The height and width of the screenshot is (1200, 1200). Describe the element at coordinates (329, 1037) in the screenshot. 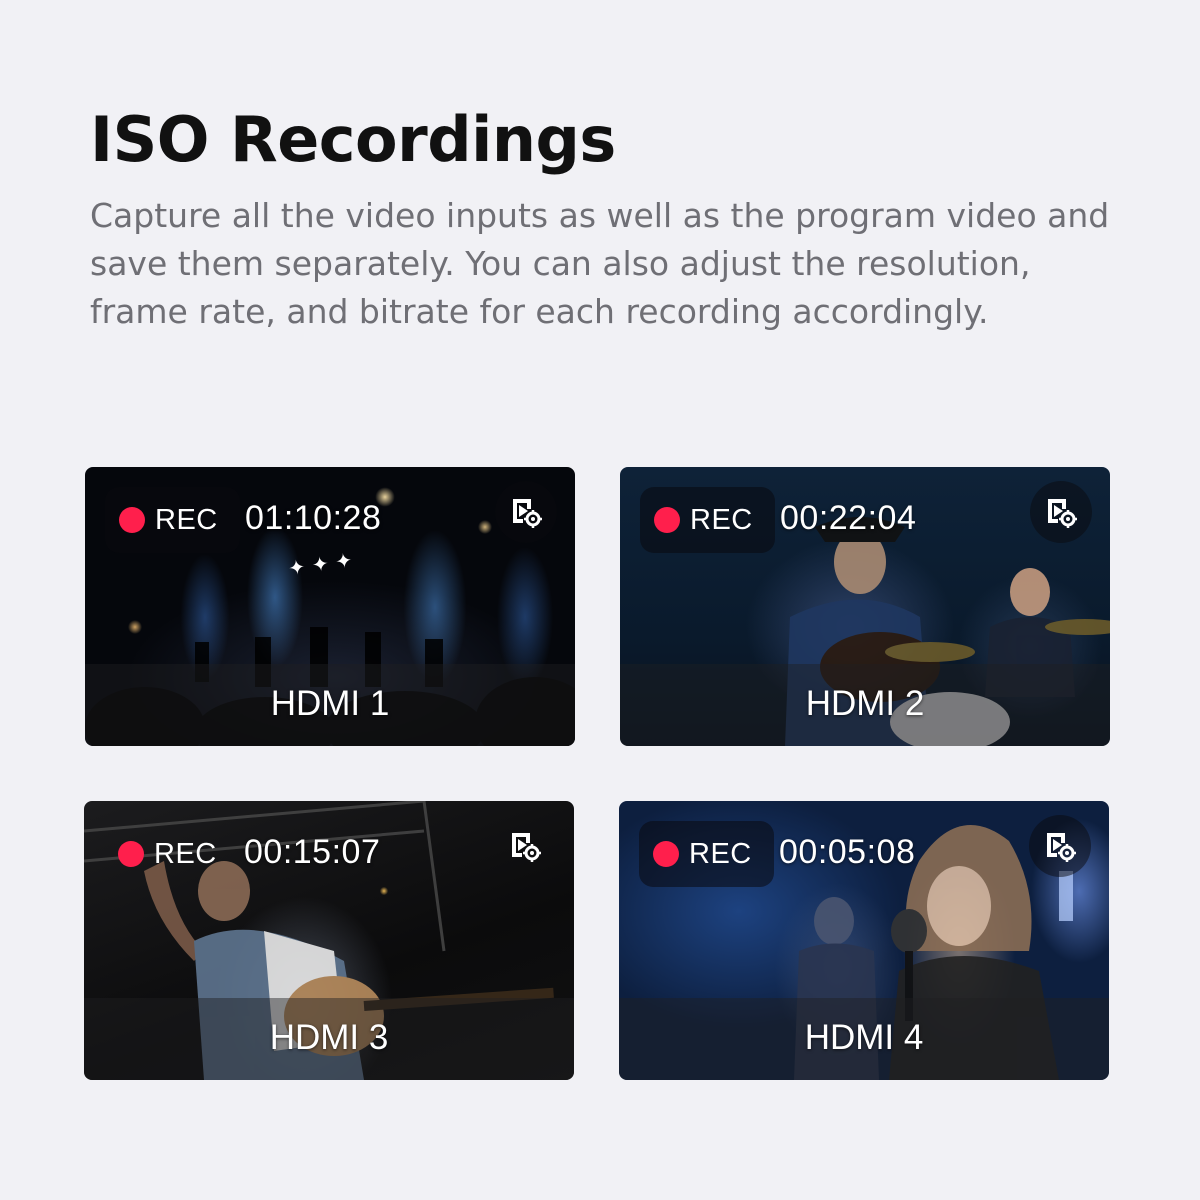

I see `input-label: HDMI 3` at that location.